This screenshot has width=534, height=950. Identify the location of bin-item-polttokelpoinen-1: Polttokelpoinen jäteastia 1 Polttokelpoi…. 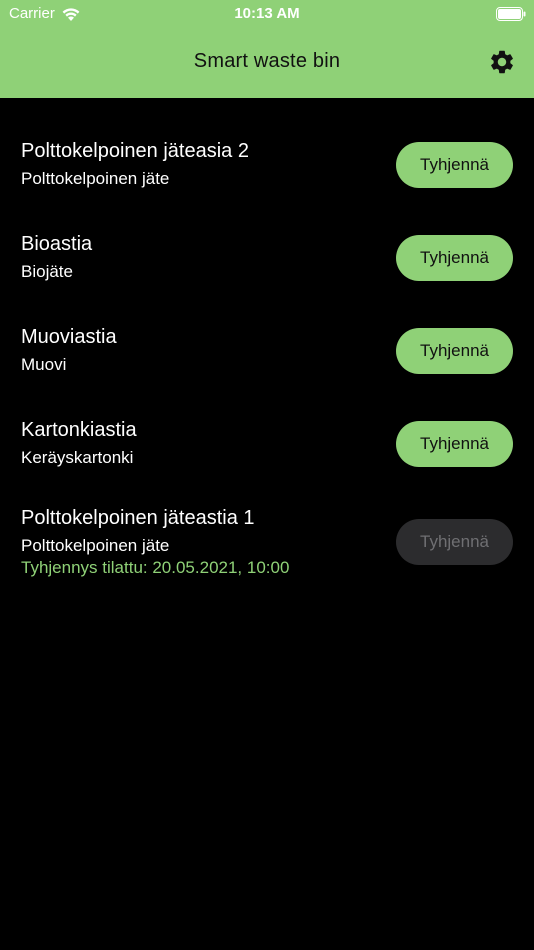
(267, 530).